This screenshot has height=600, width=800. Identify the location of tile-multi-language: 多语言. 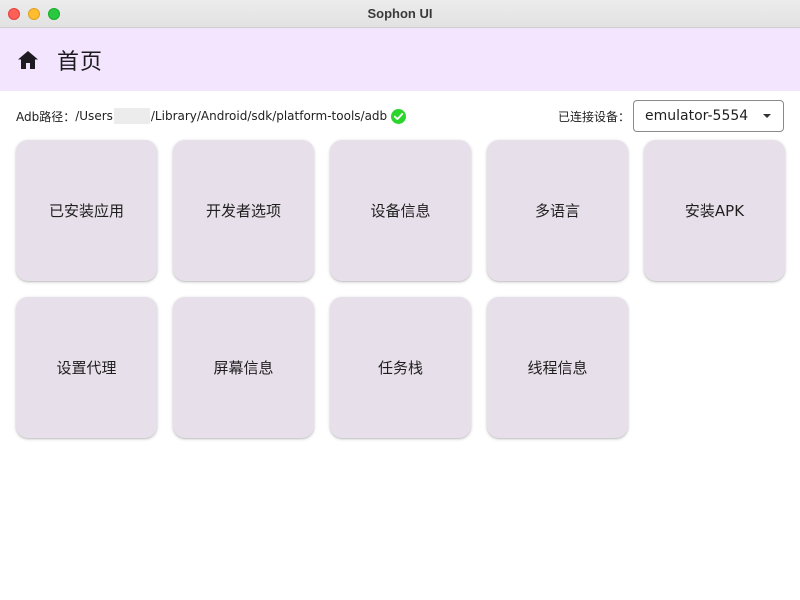
(557, 210).